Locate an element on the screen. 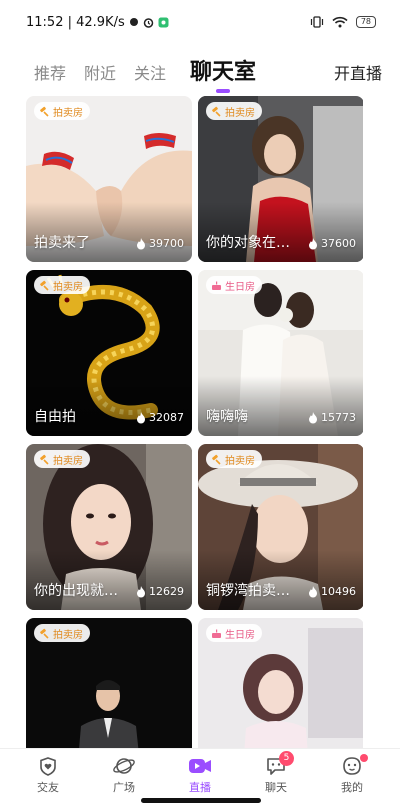 Image resolution: width=400 pixels, height=810 pixels. room-card: 拍卖房 铜锣湾拍卖… 10496 is located at coordinates (280, 527).